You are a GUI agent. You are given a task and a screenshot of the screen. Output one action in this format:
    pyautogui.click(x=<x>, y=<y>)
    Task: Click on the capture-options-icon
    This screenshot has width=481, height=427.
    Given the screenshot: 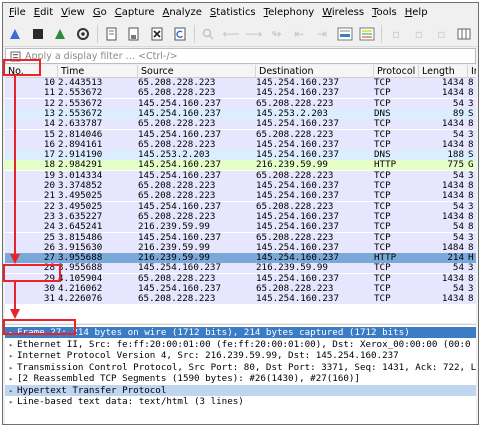 What is the action you would take?
    pyautogui.click(x=83, y=34)
    